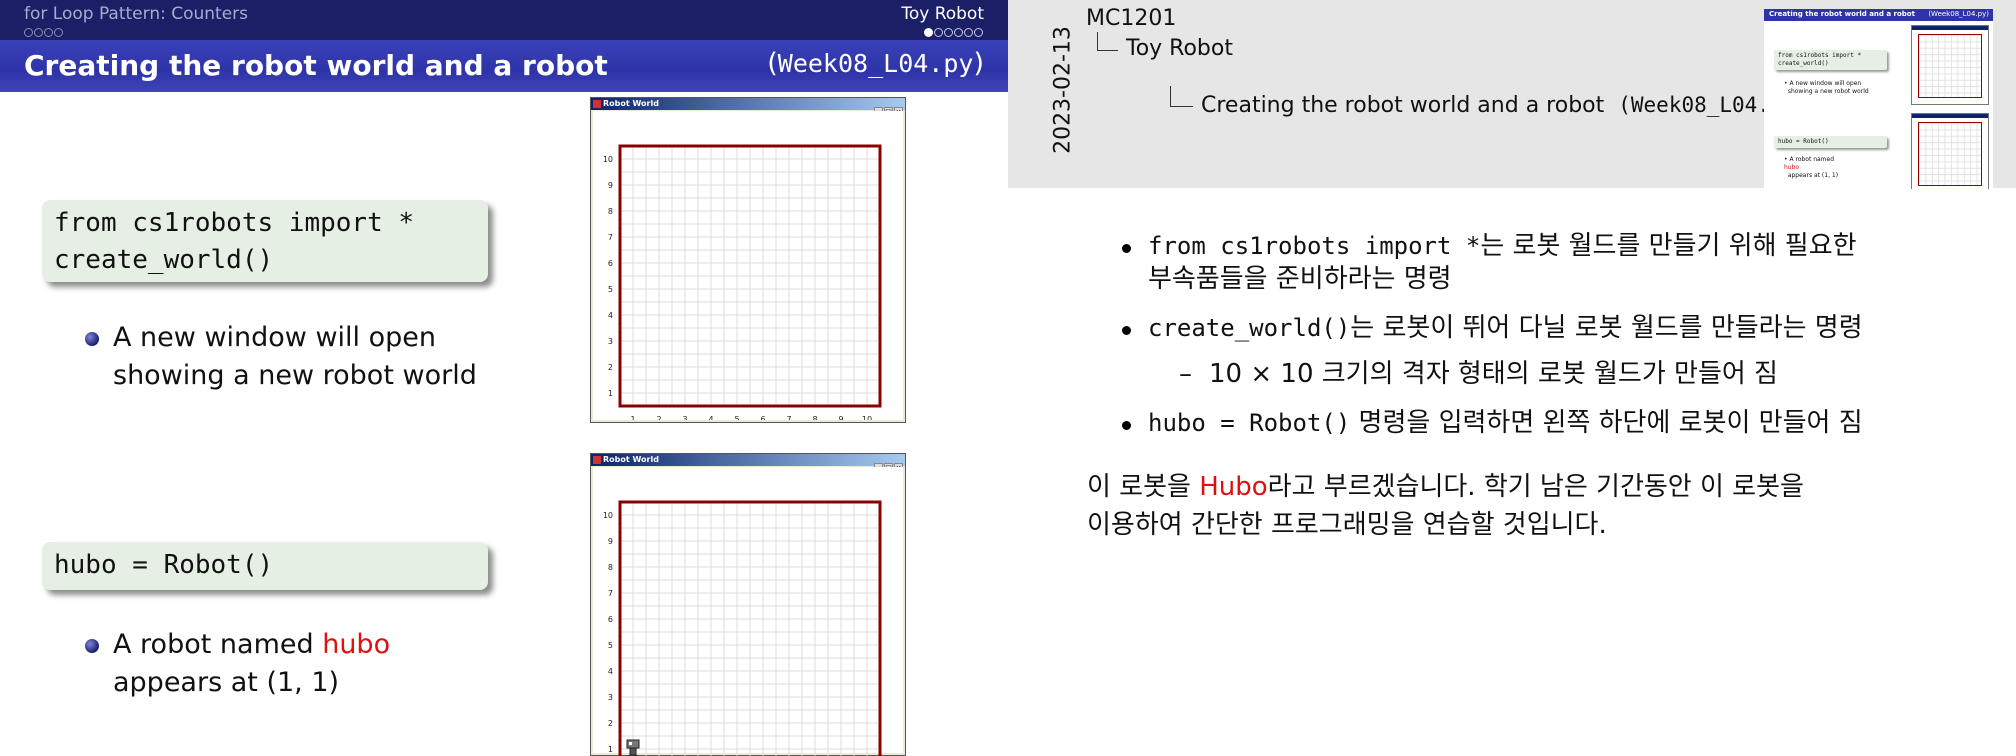 This screenshot has width=2016, height=756. Describe the element at coordinates (1185, 374) in the screenshot. I see `dash-icon: –` at that location.